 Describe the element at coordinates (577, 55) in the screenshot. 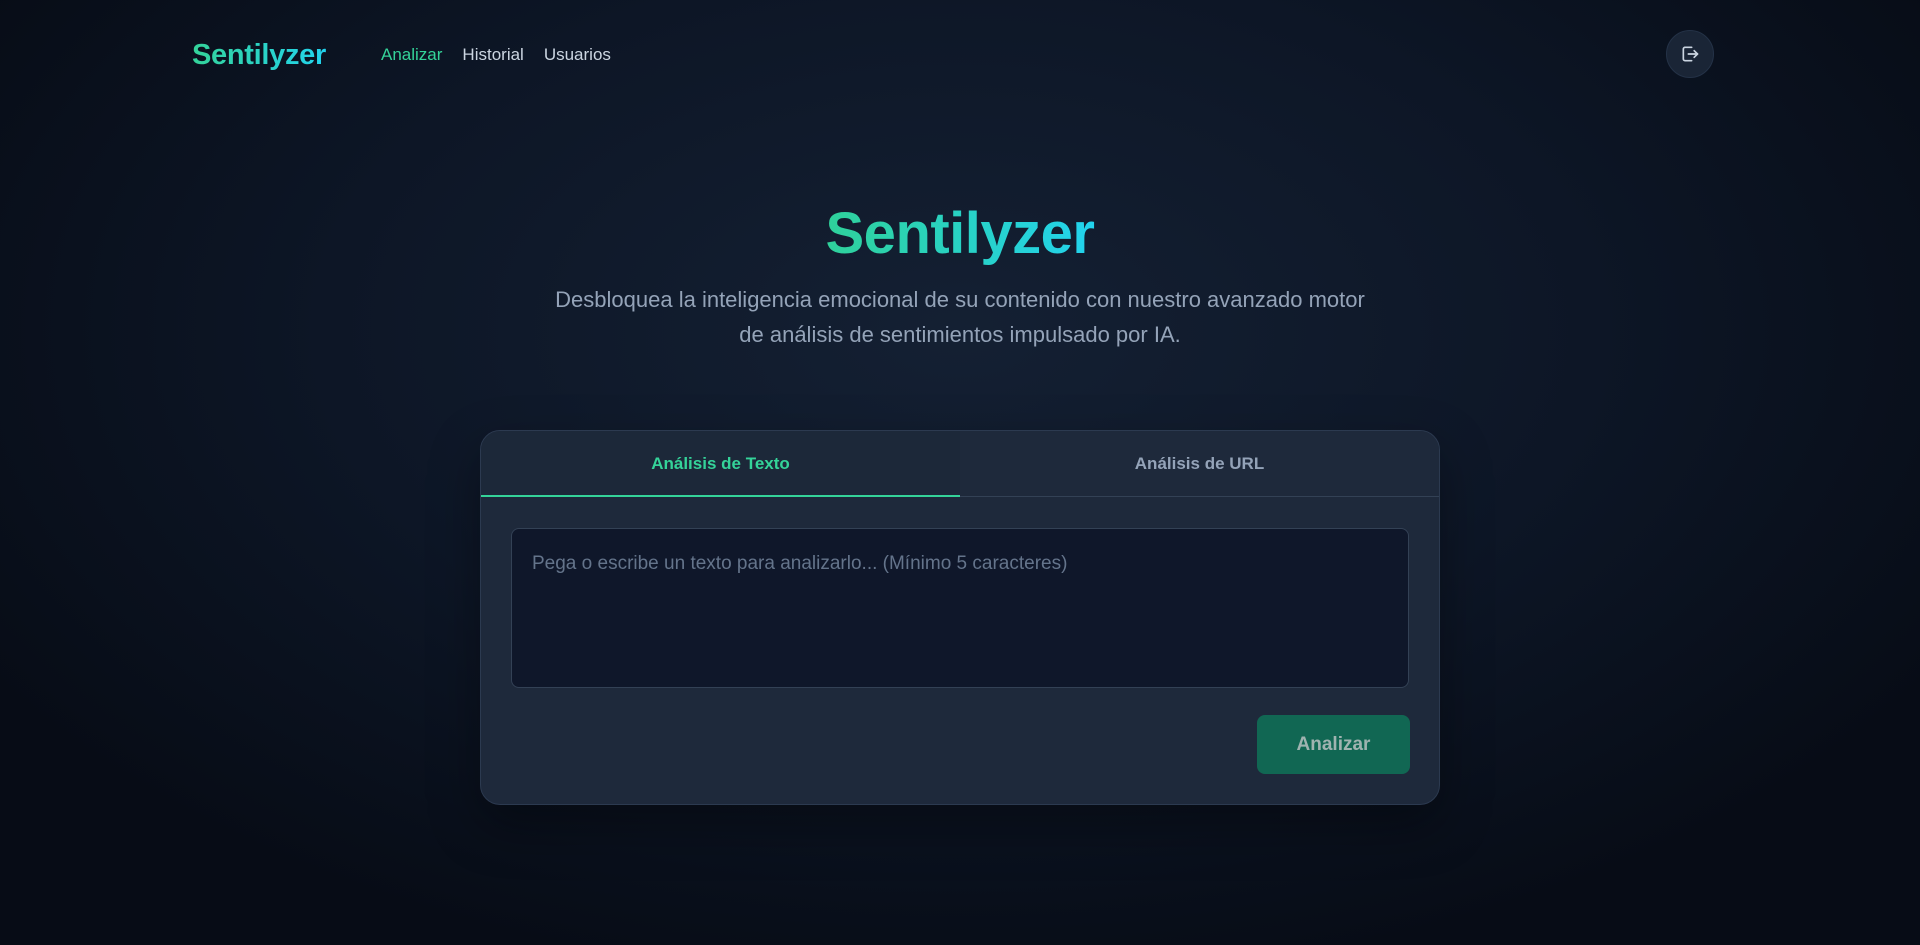

I see `nav-item-usuarios: Usuarios` at that location.